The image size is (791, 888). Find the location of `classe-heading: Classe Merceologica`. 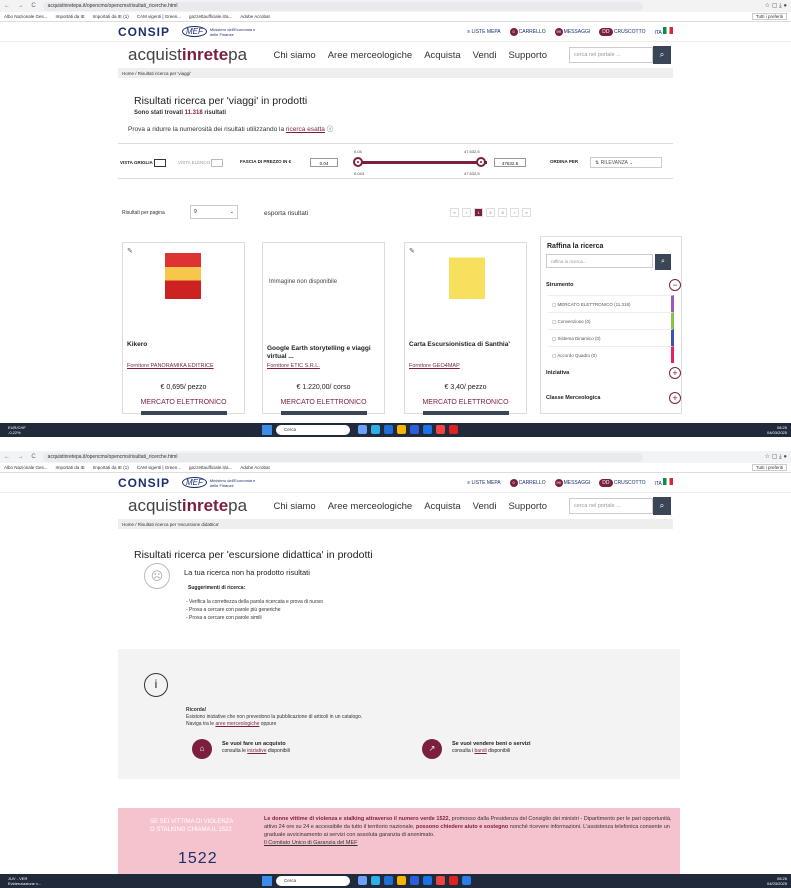

classe-heading: Classe Merceologica is located at coordinates (573, 398).